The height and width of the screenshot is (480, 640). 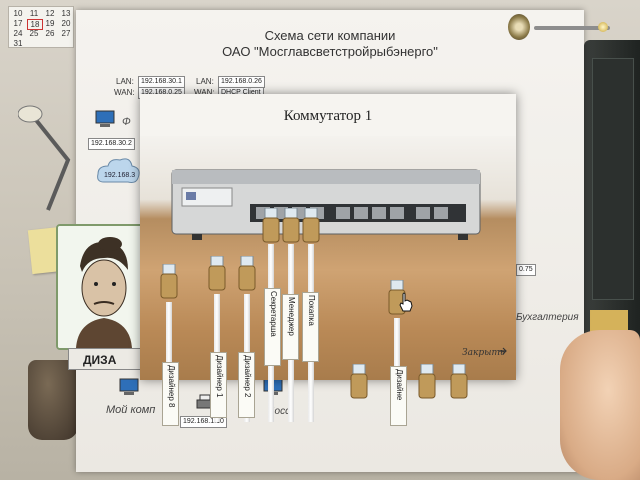 I want to click on diagram-title-line2: ОАО "Мосглавсветстройрыбэнерго", so click(x=330, y=51).